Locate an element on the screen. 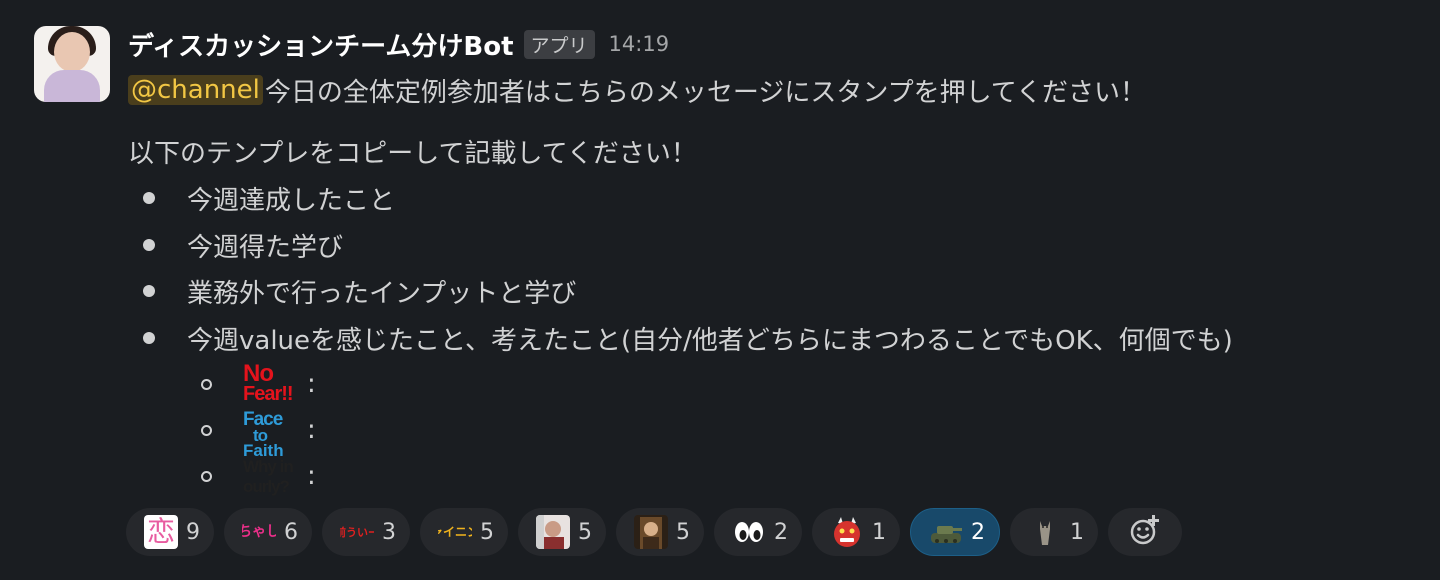 This screenshot has width=1440, height=580. reaction-count: 6 is located at coordinates (291, 532).